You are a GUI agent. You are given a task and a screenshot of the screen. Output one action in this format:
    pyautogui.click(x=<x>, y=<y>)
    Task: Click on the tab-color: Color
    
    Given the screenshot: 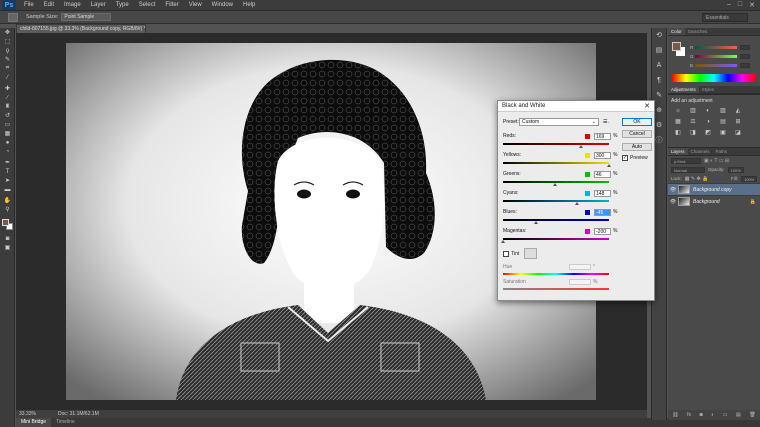 What is the action you would take?
    pyautogui.click(x=676, y=31)
    